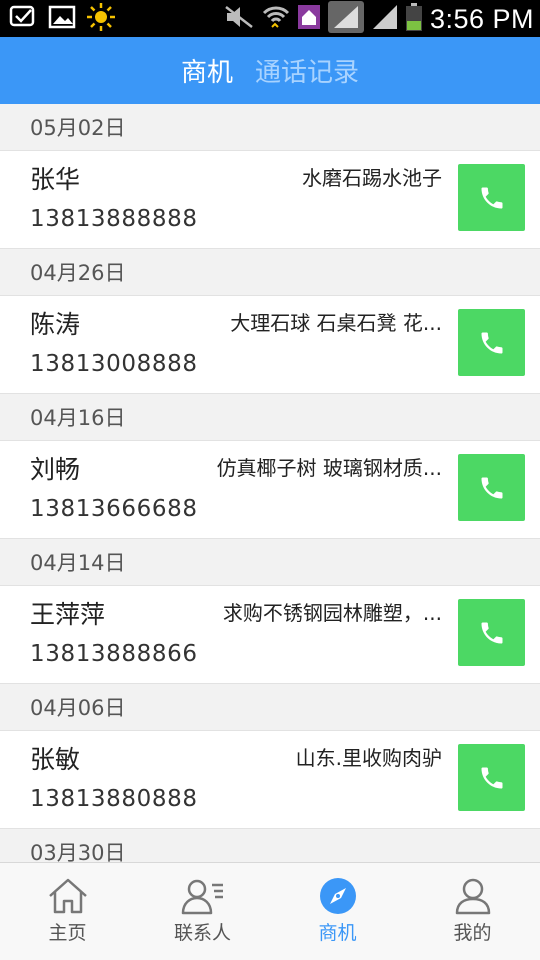  Describe the element at coordinates (270, 345) in the screenshot. I see `list-item: 陈涛 大理石球 石桌石凳 花... 13813008888` at that location.